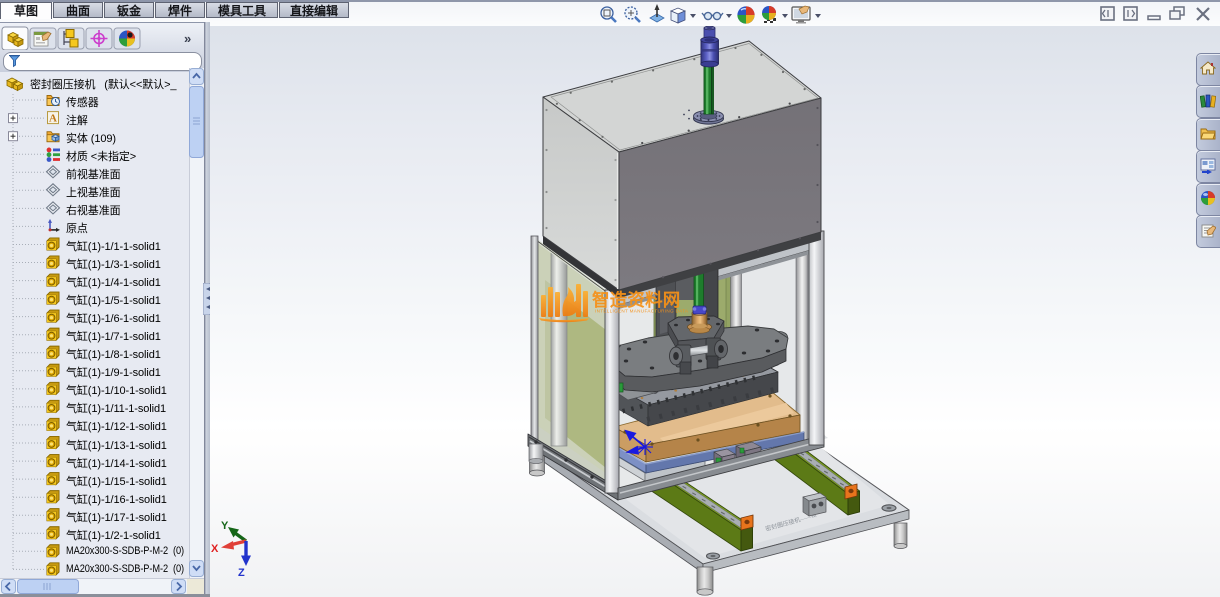 This screenshot has height=597, width=1220. What do you see at coordinates (241, 573) in the screenshot?
I see `svg-text: Z` at bounding box center [241, 573].